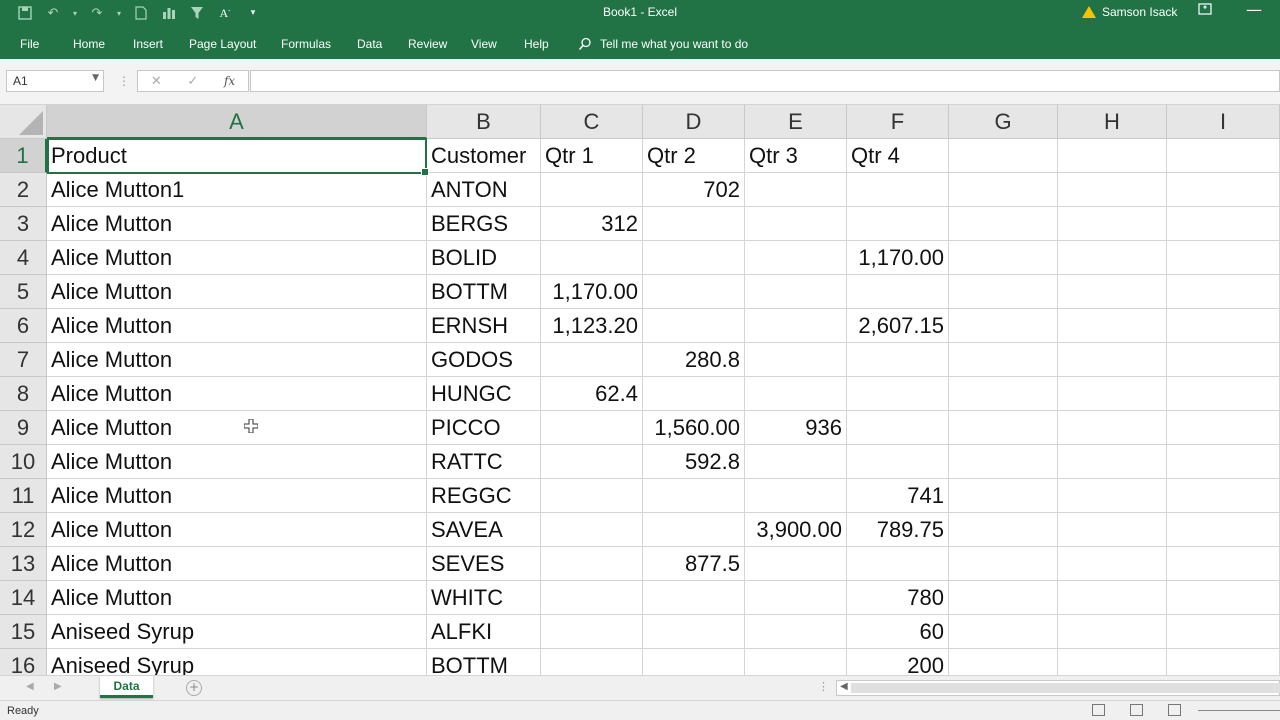 The height and width of the screenshot is (720, 1280). I want to click on cell-h9, so click(1112, 428).